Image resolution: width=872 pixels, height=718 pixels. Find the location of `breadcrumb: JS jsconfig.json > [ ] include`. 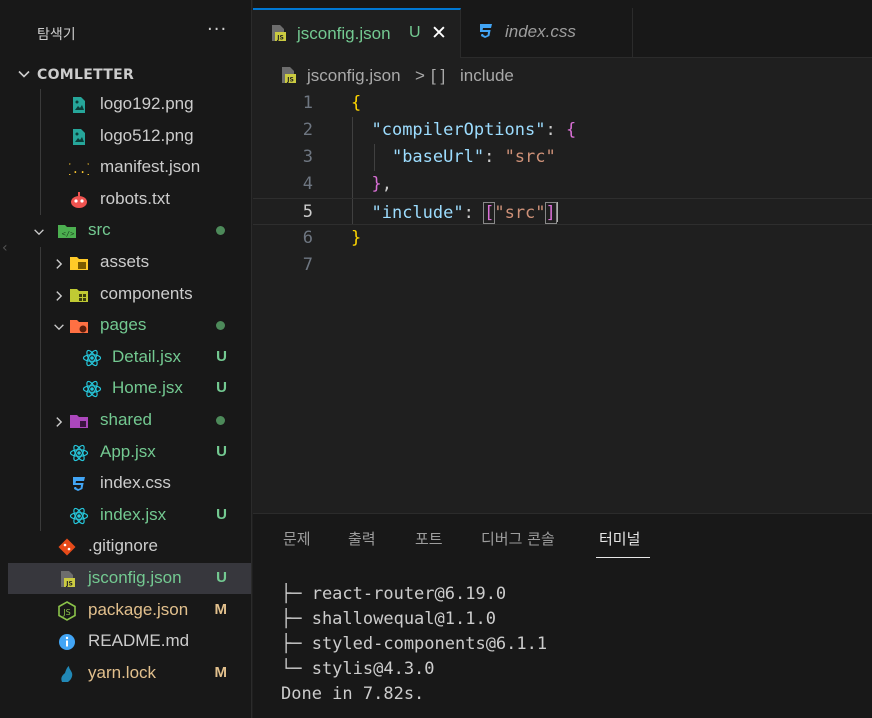

breadcrumb: JS jsconfig.json > [ ] include is located at coordinates (562, 76).